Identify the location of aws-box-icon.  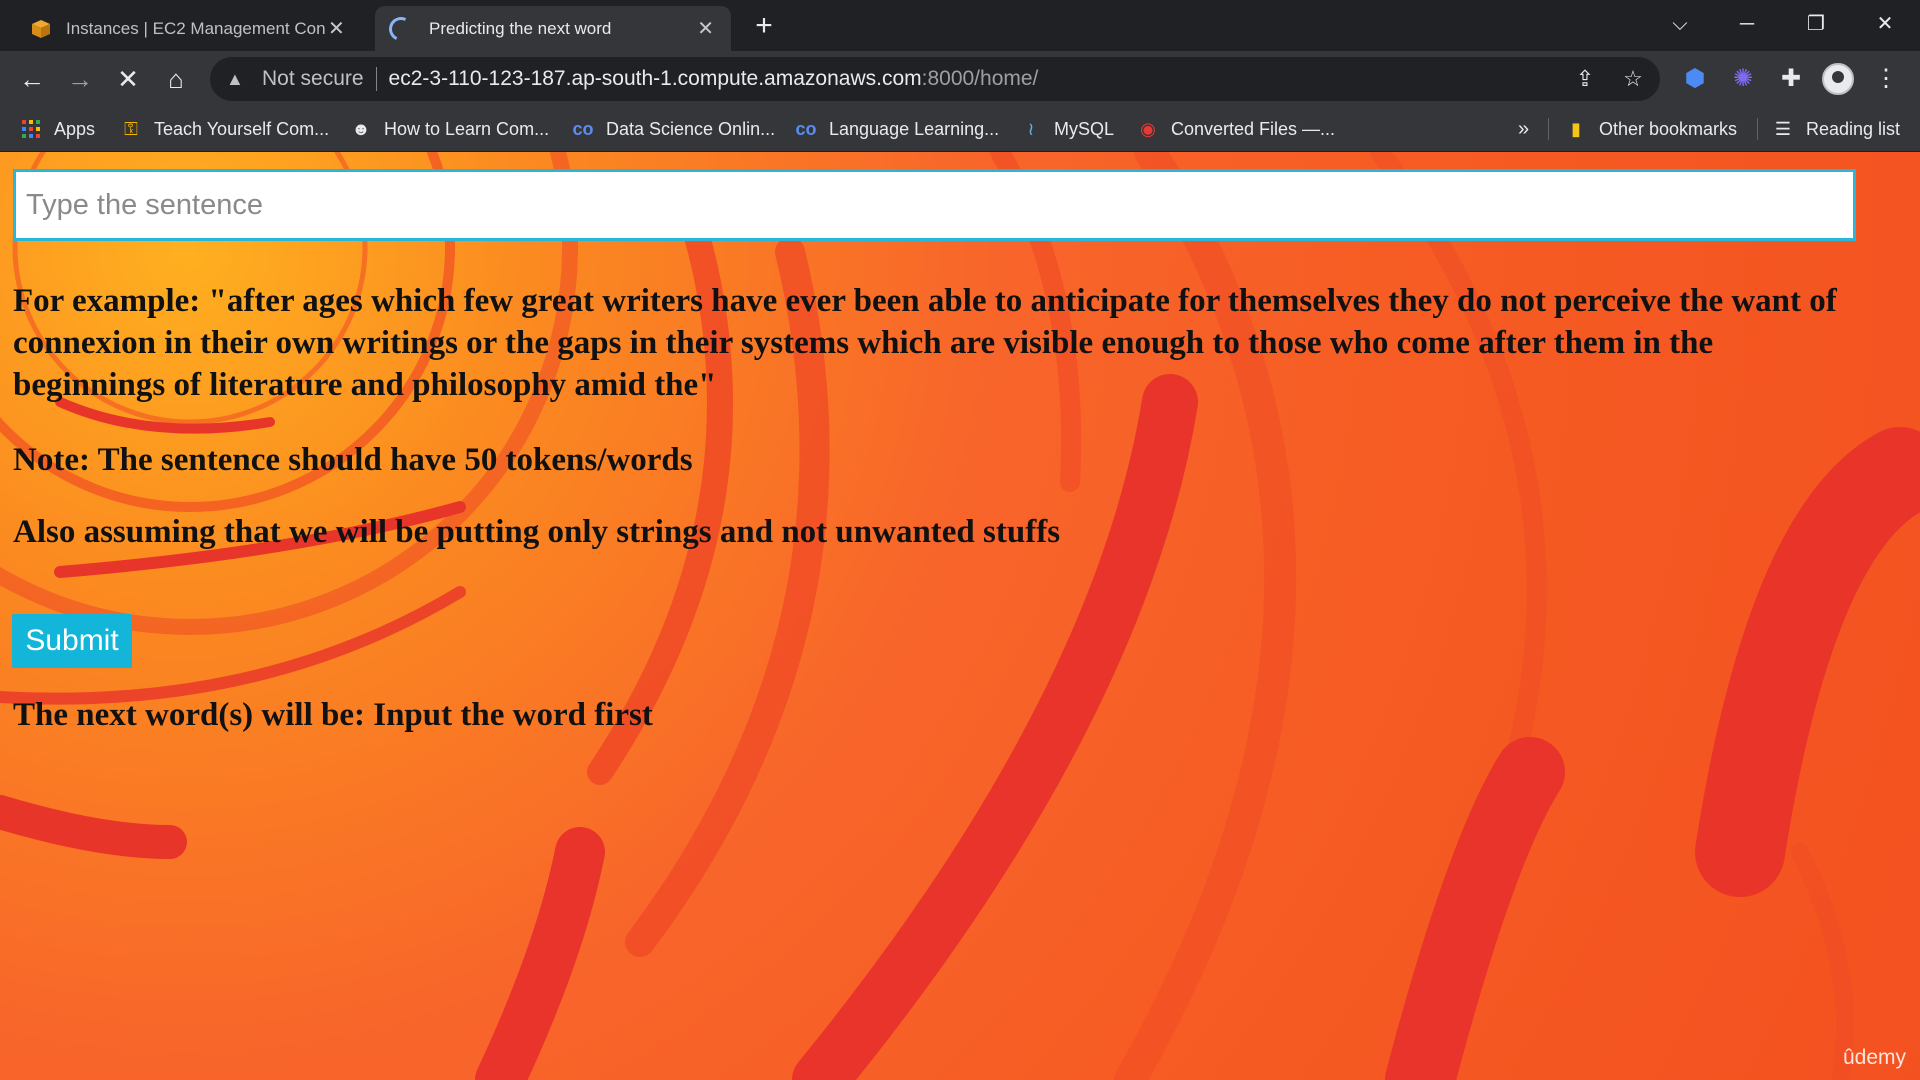
(41, 28).